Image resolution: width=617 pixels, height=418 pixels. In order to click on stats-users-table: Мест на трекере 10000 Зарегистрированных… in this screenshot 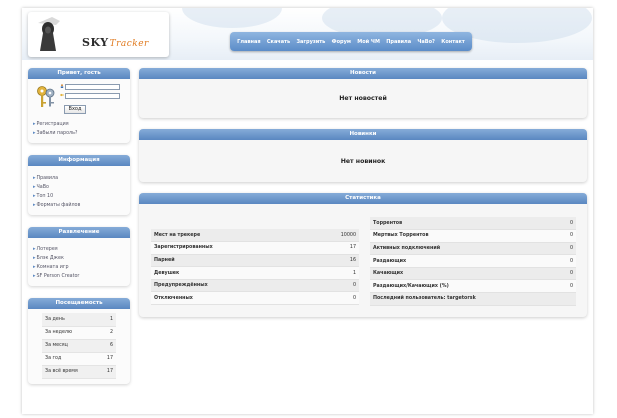, I will do `click(255, 267)`.